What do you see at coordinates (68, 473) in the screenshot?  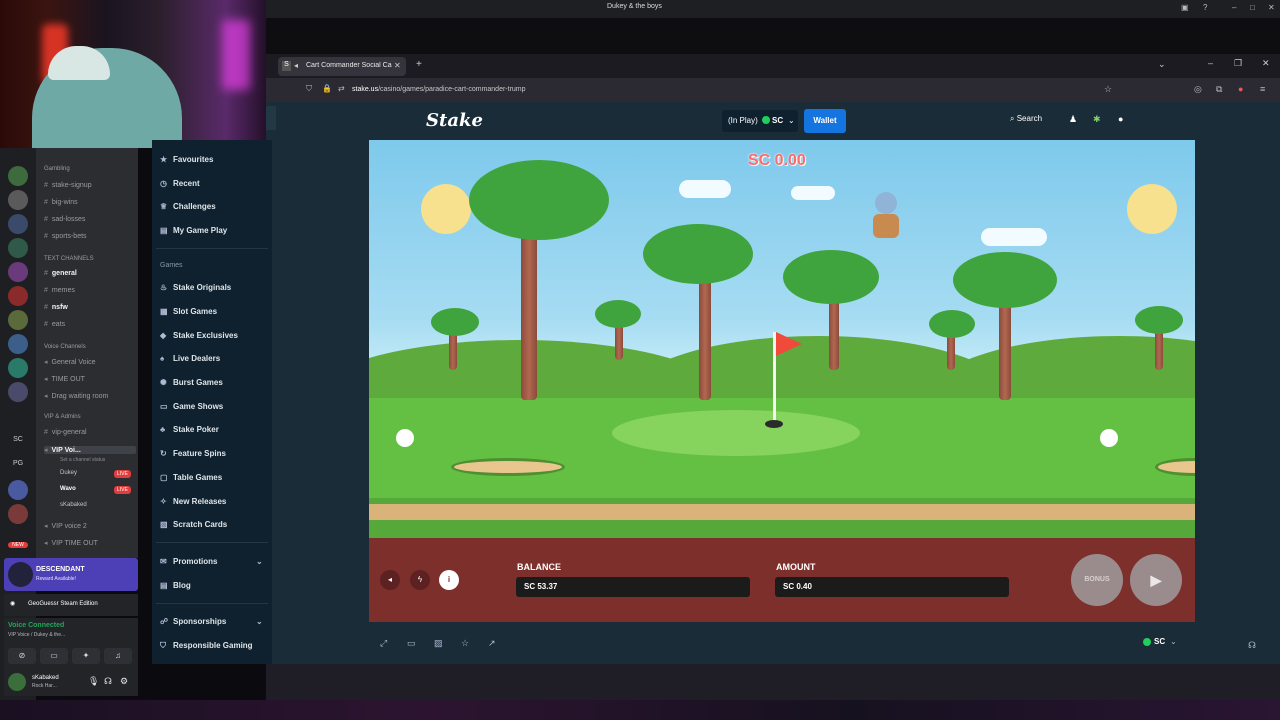 I see `voice-user-dukey: Dukey` at bounding box center [68, 473].